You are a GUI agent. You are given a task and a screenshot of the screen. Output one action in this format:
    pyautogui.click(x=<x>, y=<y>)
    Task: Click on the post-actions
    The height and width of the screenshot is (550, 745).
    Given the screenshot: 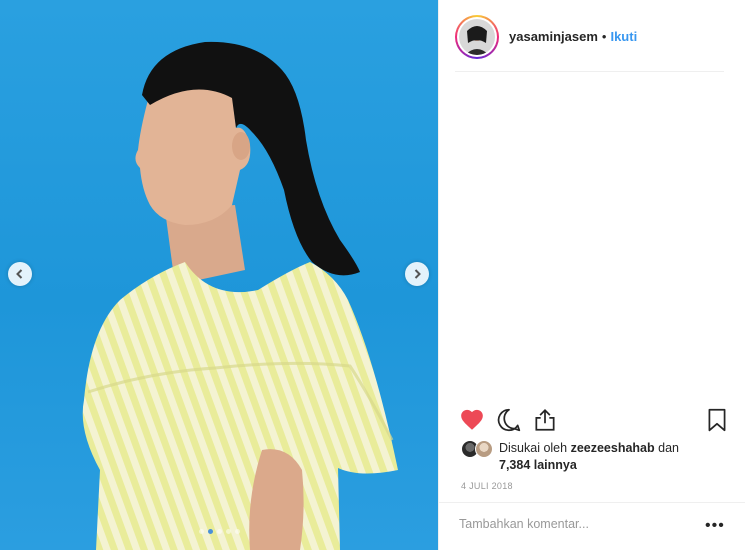 What is the action you would take?
    pyautogui.click(x=594, y=421)
    